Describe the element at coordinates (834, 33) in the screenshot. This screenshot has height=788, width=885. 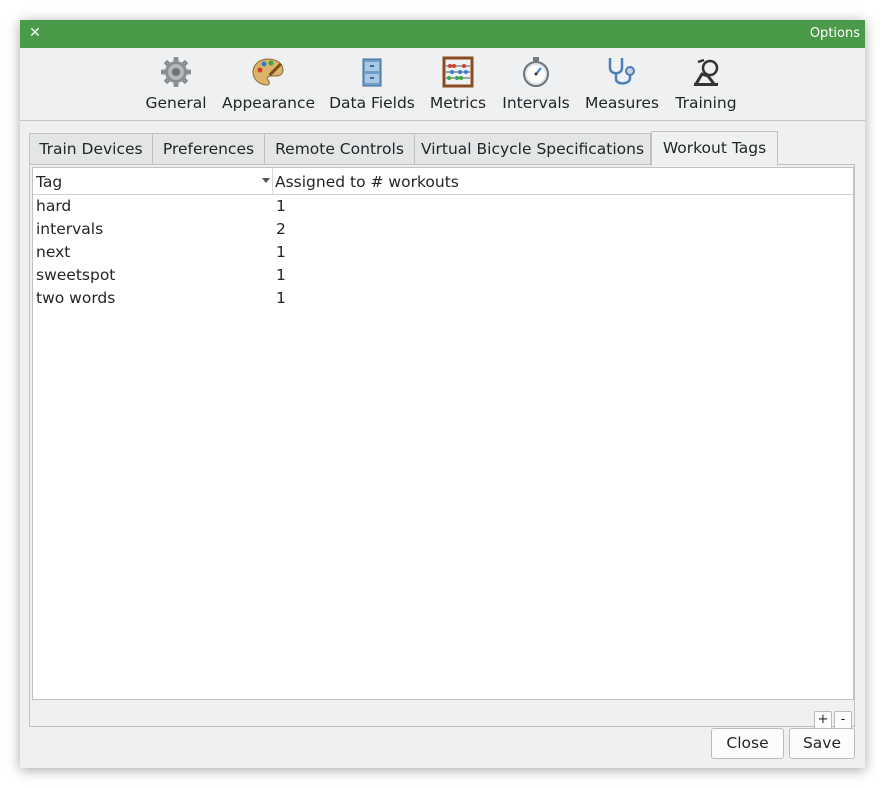
I see `window-title: Options` at that location.